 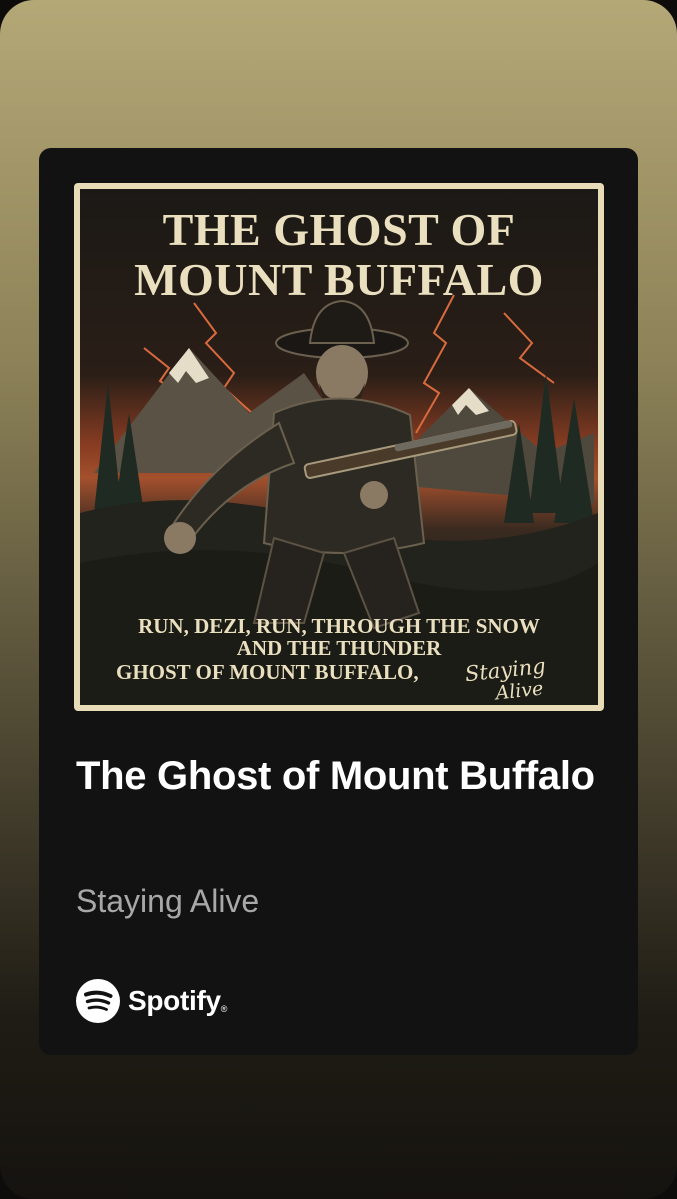 I want to click on spotify-logo-icon, so click(x=98, y=1001).